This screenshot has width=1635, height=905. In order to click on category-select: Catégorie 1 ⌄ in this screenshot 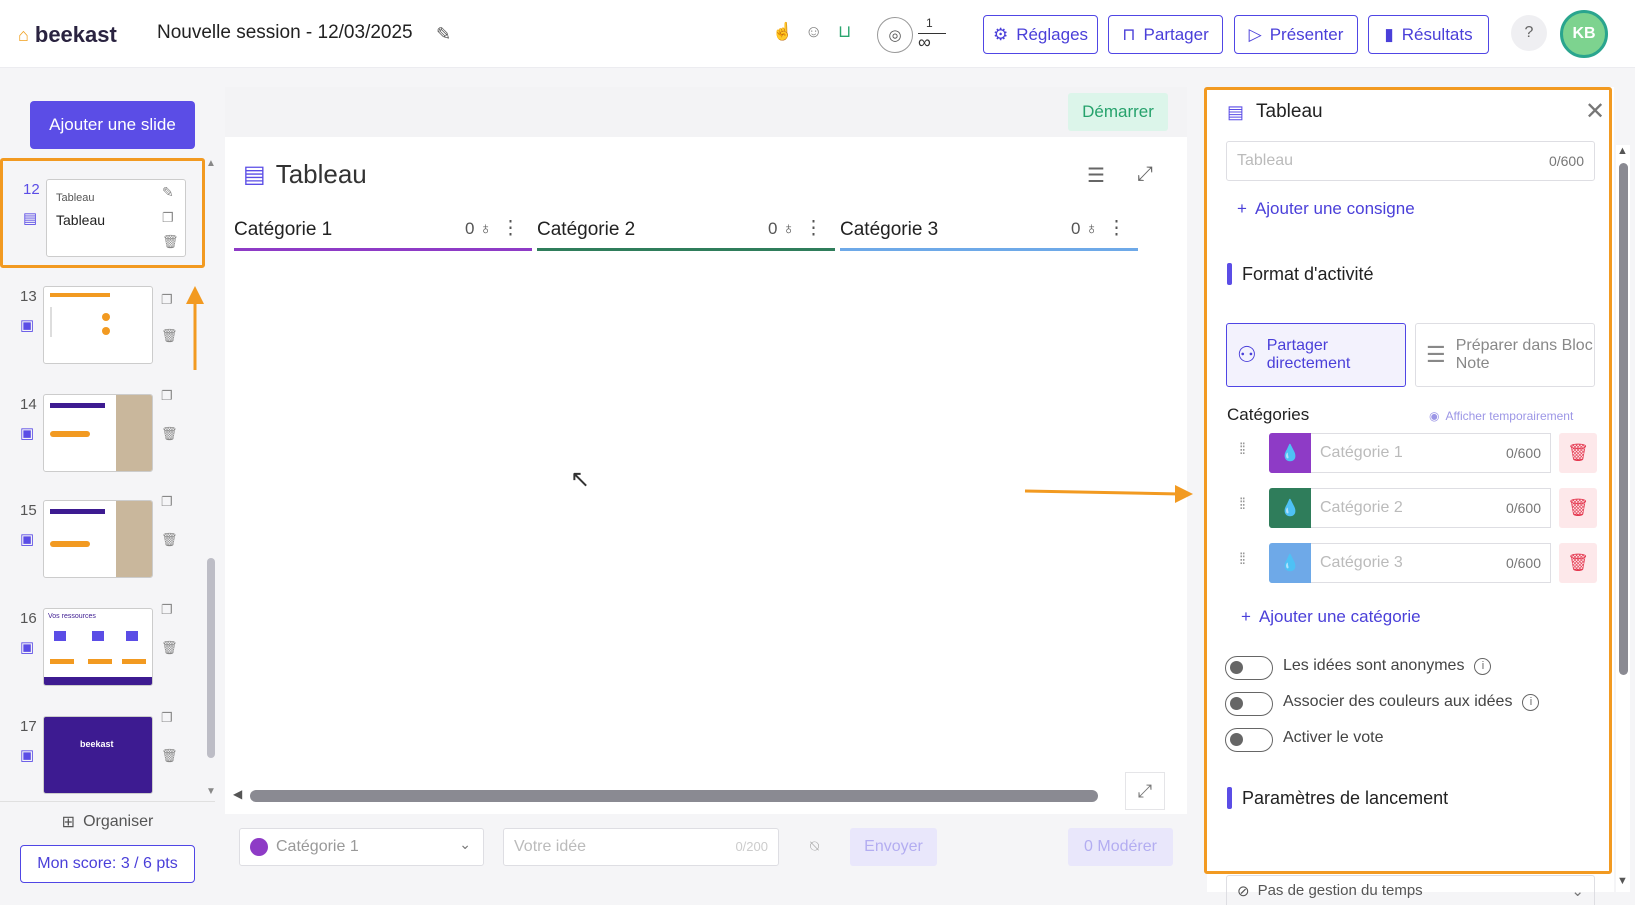, I will do `click(361, 847)`.